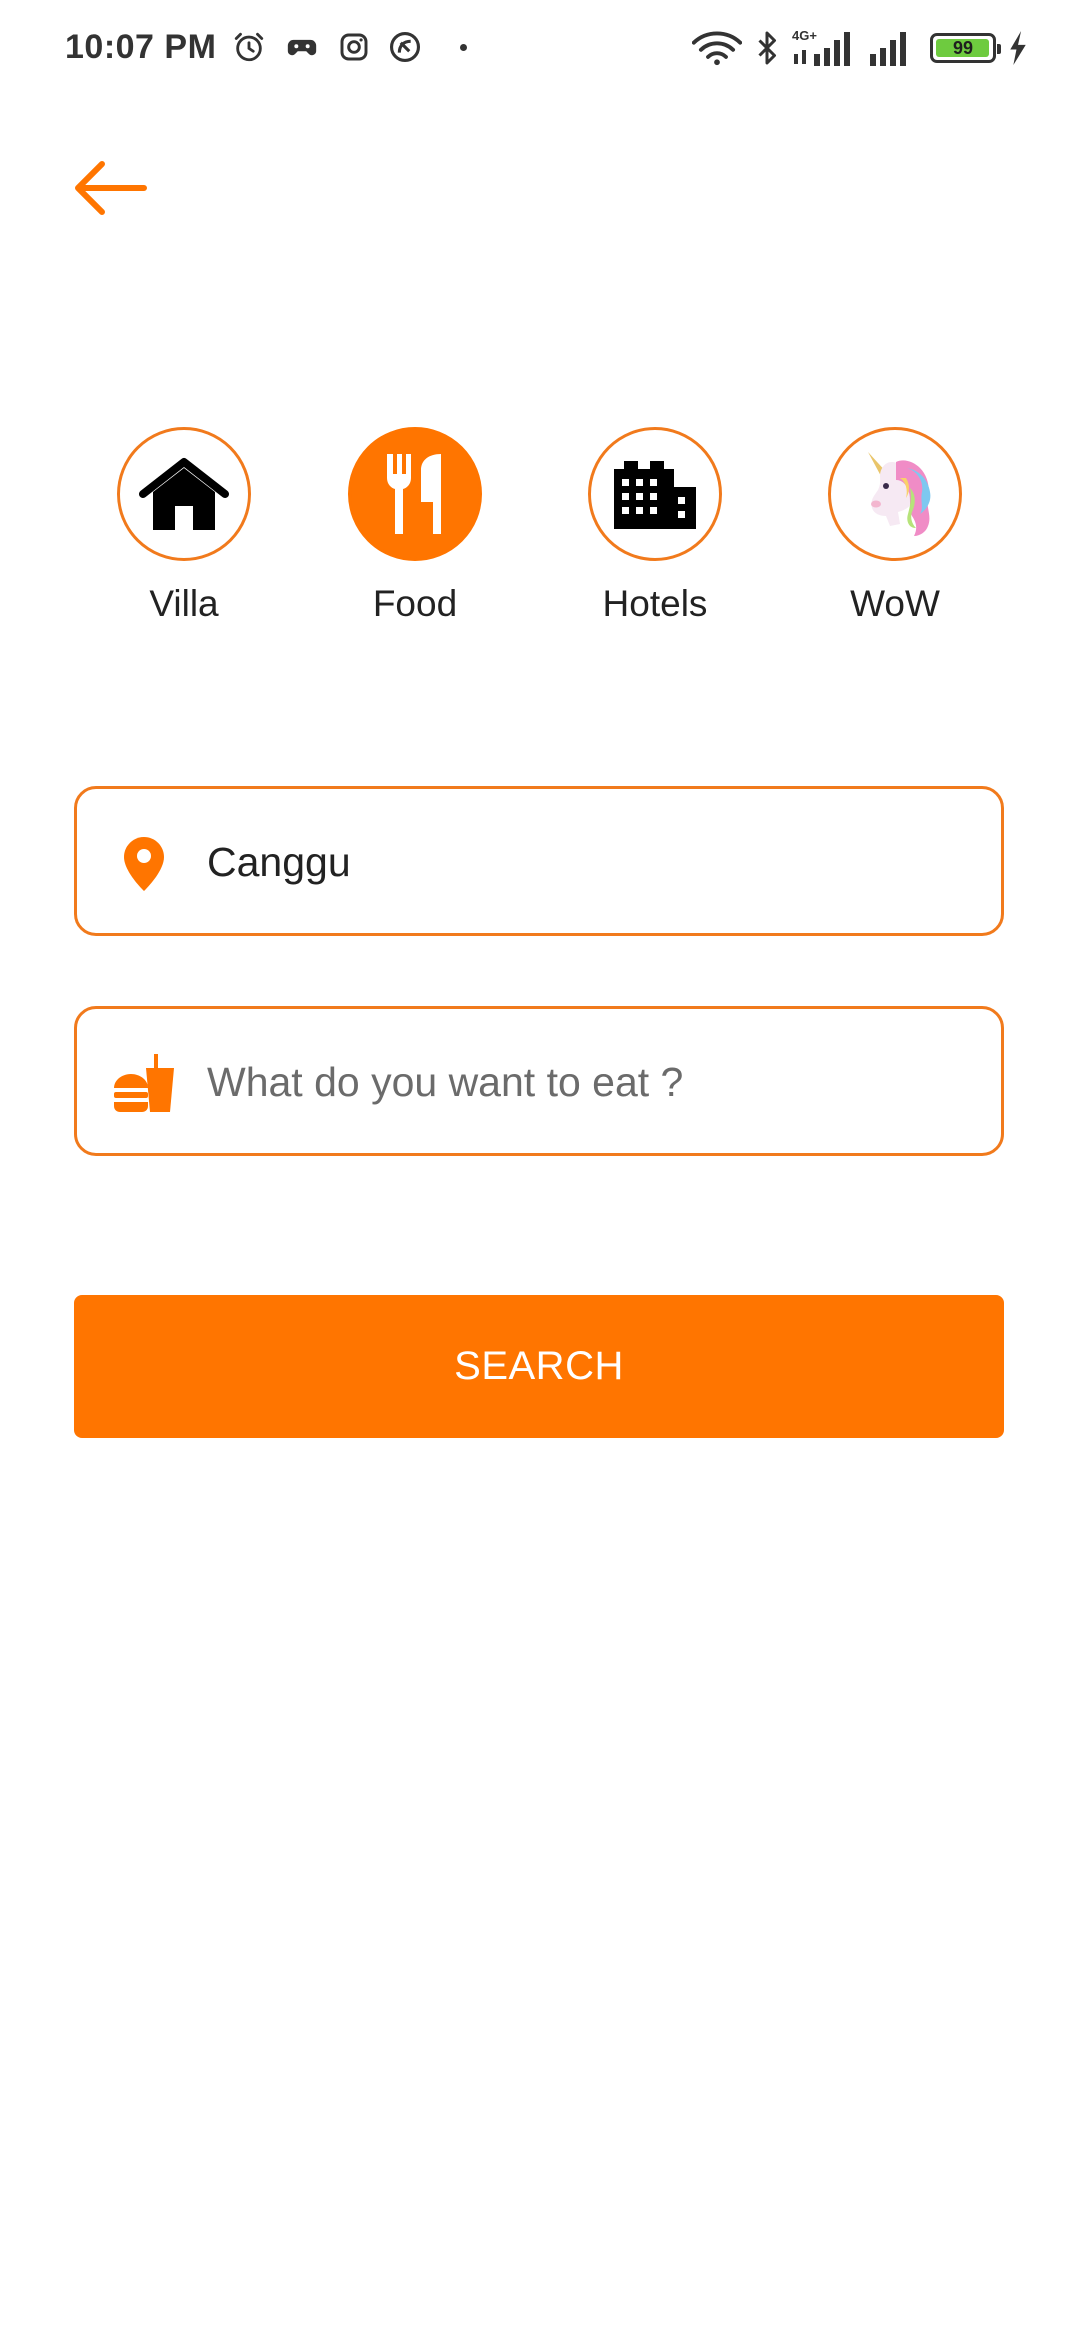 Image resolution: width=1080 pixels, height=2340 pixels. Describe the element at coordinates (144, 864) in the screenshot. I see `location-pin-icon` at that location.